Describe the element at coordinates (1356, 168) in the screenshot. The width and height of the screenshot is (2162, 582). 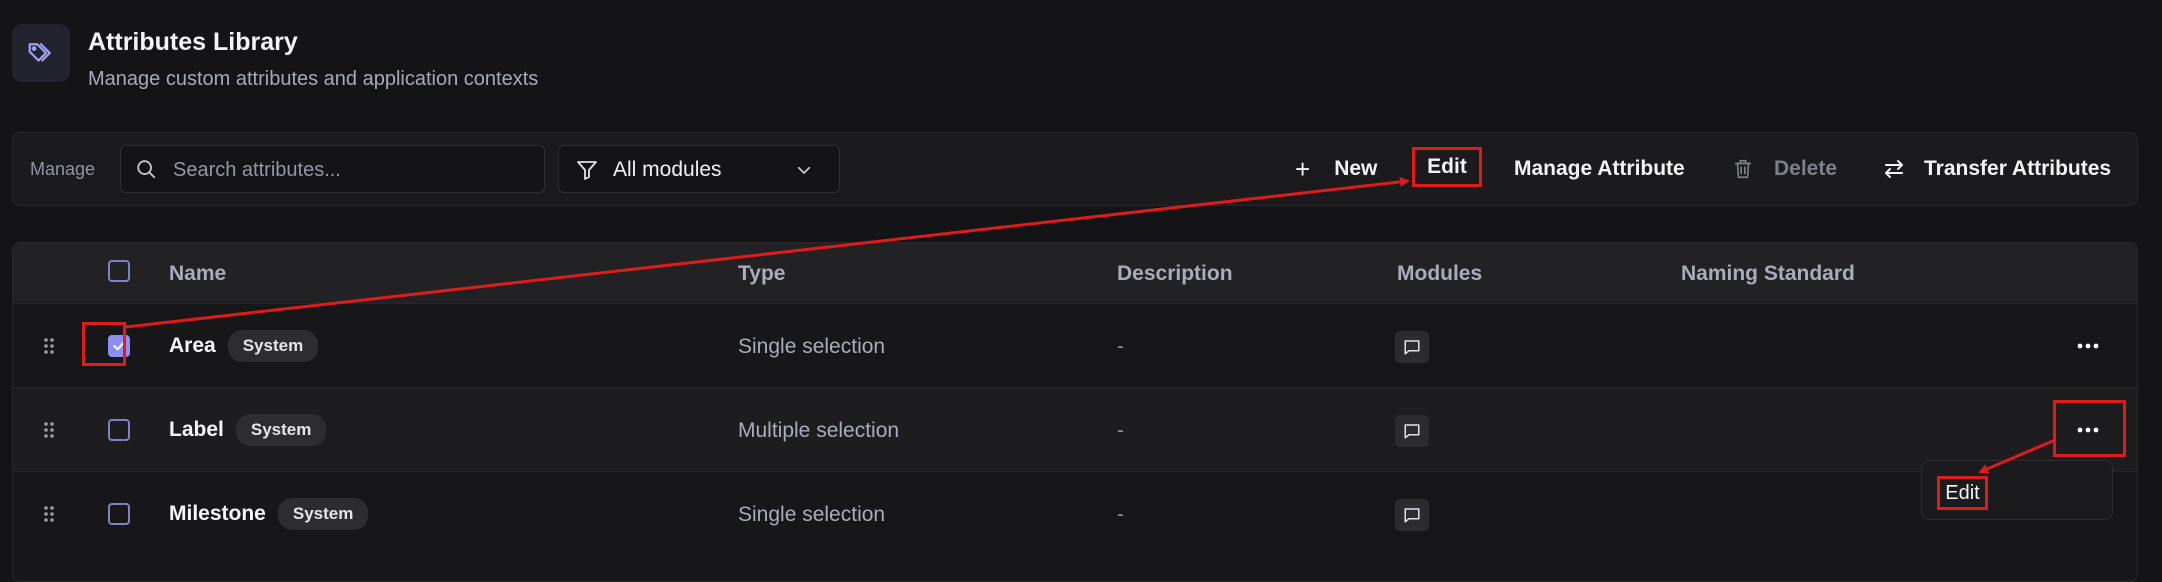
I see `new-button-label: New` at that location.